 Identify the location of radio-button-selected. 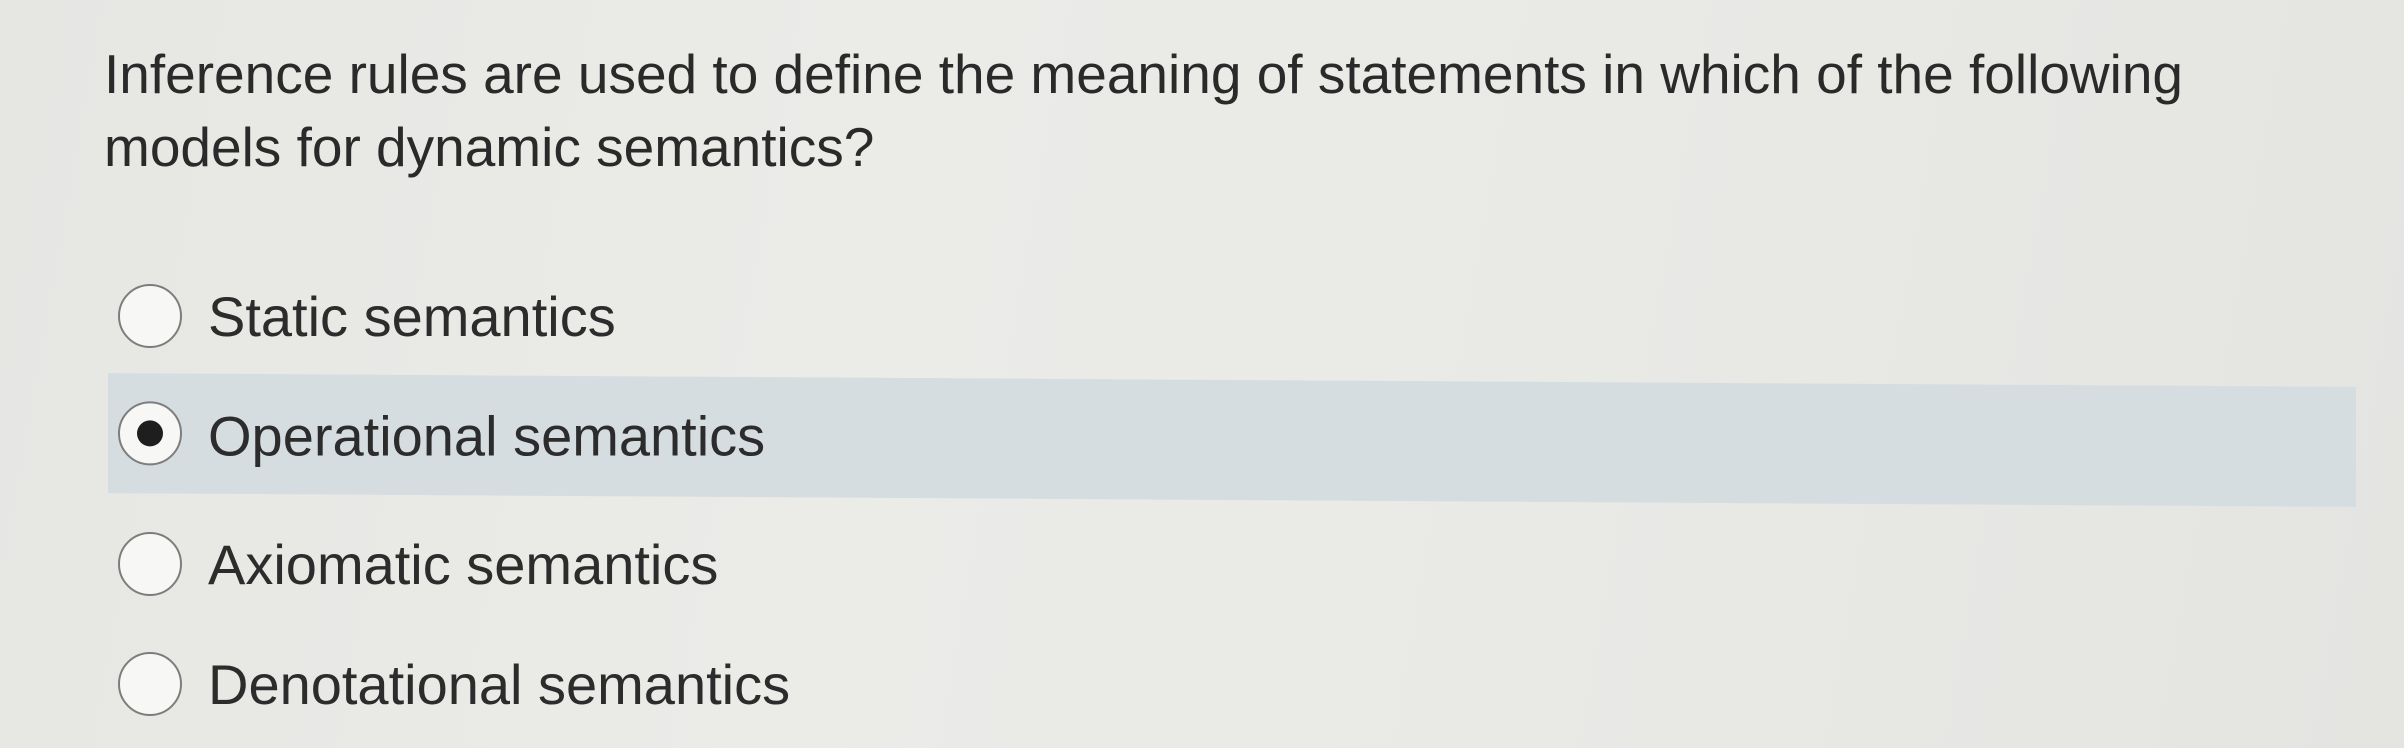
(150, 433).